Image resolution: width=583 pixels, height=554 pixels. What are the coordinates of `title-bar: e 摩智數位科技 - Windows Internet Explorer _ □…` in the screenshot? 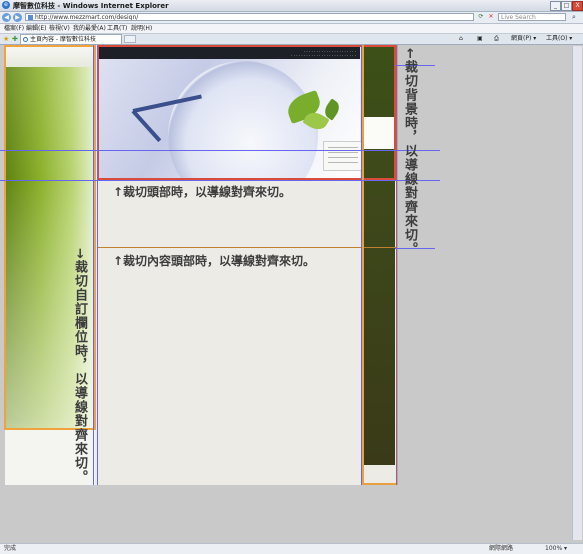 It's located at (291, 6).